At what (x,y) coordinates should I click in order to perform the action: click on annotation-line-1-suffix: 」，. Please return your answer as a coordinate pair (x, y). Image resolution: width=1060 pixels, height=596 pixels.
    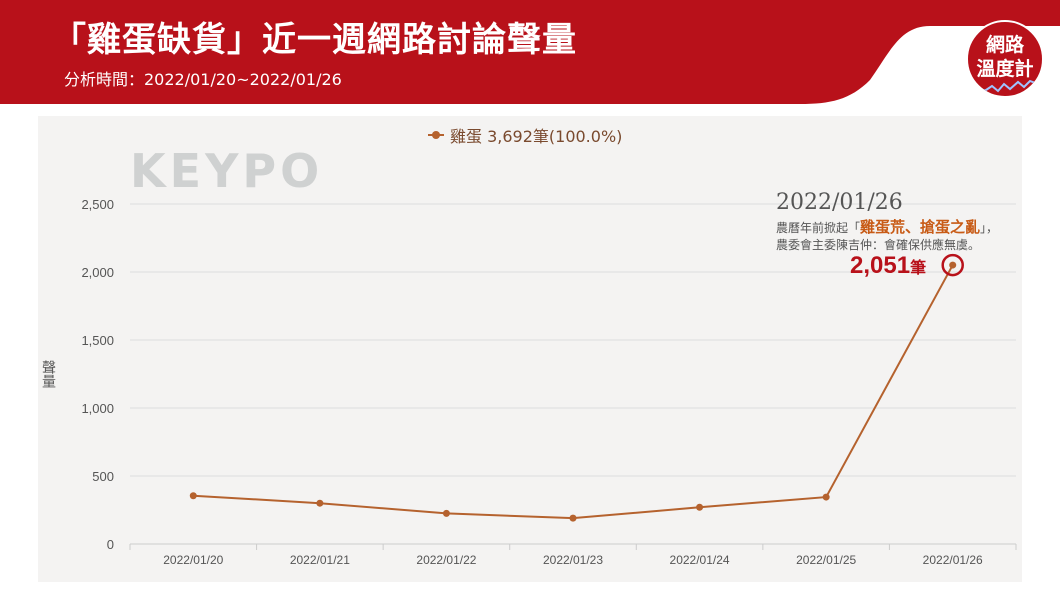
    Looking at the image, I should click on (989, 228).